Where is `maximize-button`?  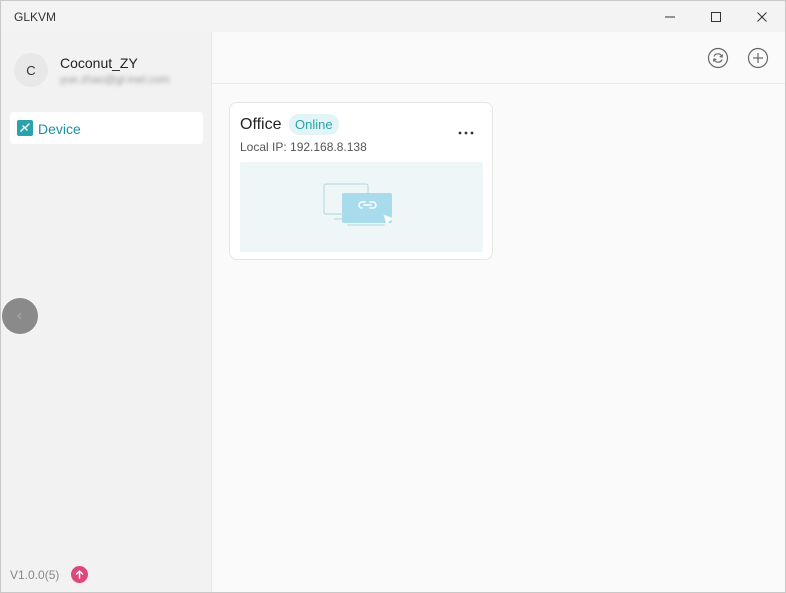 maximize-button is located at coordinates (716, 16).